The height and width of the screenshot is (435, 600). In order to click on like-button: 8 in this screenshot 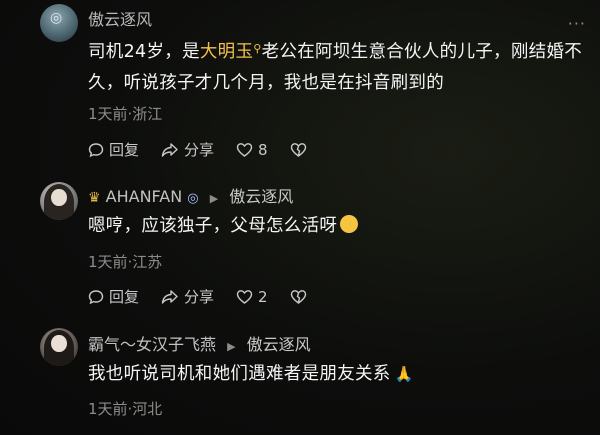, I will do `click(252, 150)`.